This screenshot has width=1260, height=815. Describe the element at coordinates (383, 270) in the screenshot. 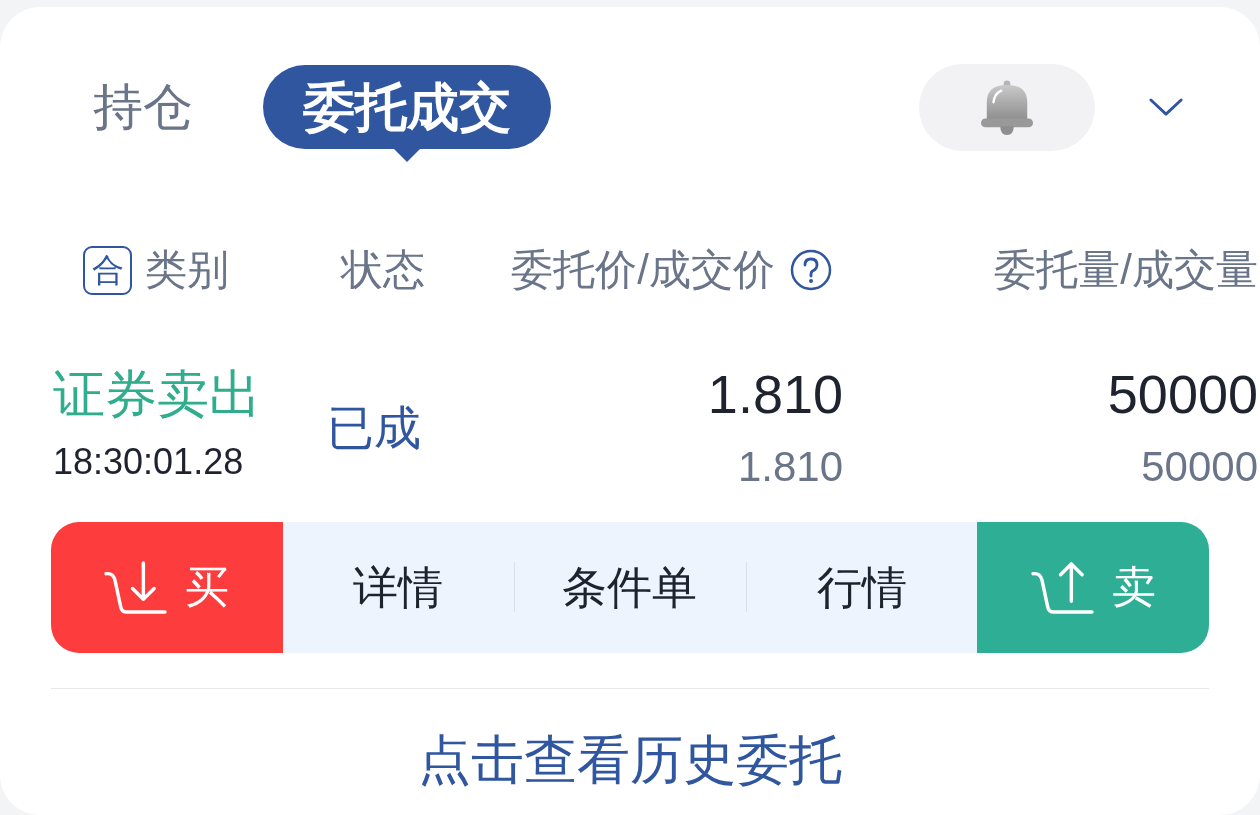

I see `column-header: 状态` at that location.